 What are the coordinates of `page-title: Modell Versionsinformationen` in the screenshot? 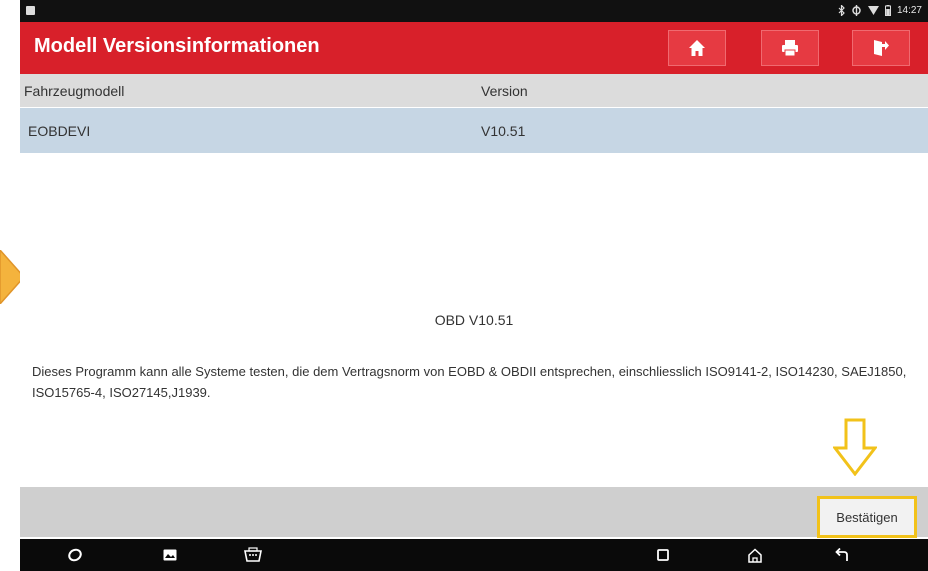 It's located at (177, 46).